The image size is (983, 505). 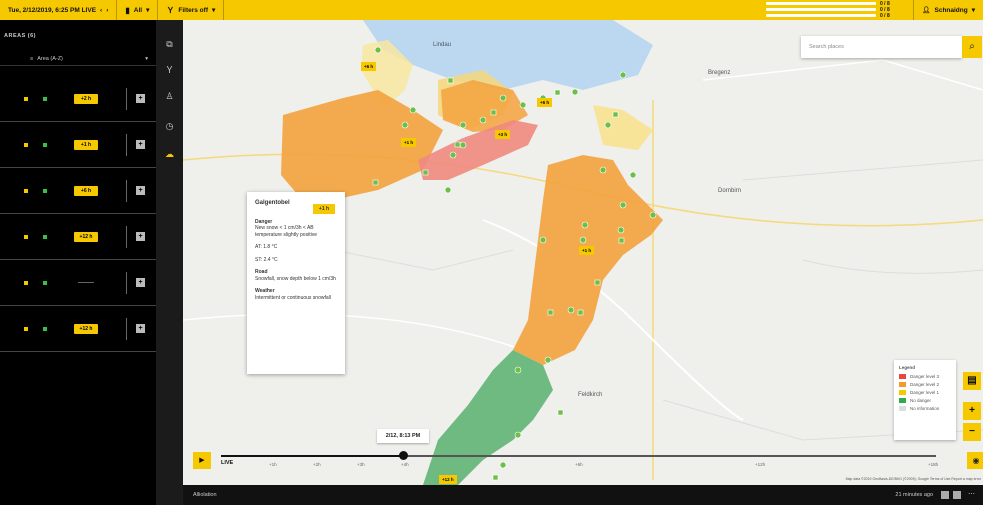 I want to click on play-button: ▶, so click(x=202, y=460).